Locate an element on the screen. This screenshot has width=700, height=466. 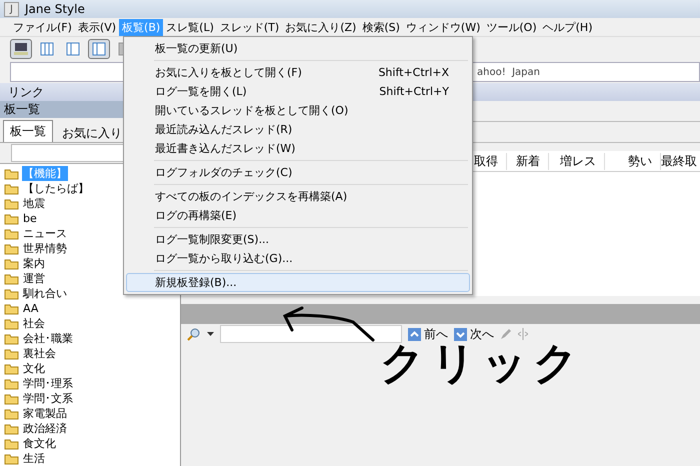
shortcut-label: Shift+Ctrl+Y is located at coordinates (414, 91).